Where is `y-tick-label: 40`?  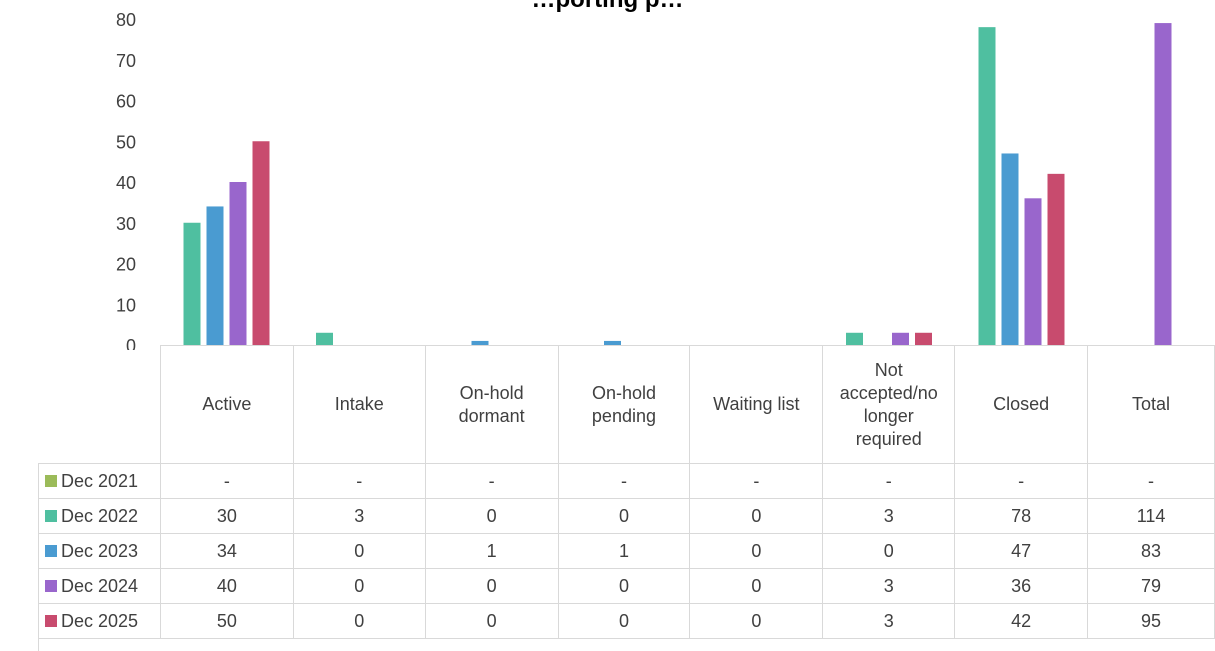
y-tick-label: 40 is located at coordinates (126, 183).